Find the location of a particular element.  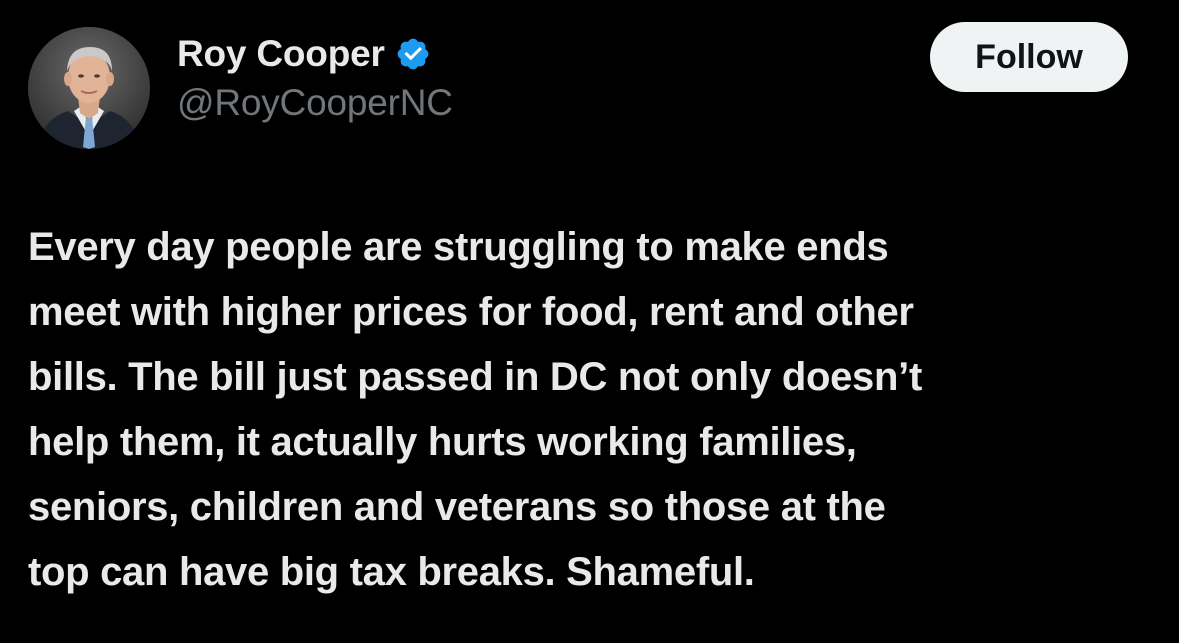

follow-button: Follow is located at coordinates (1029, 57).